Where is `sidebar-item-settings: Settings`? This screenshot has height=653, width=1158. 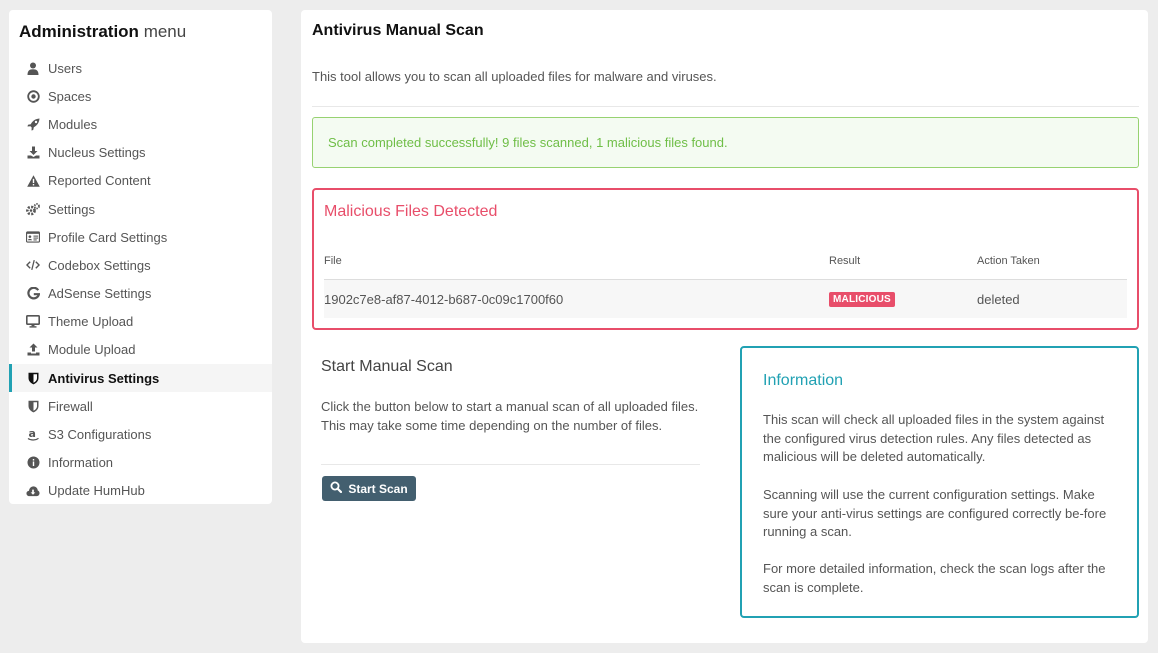 sidebar-item-settings: Settings is located at coordinates (140, 209).